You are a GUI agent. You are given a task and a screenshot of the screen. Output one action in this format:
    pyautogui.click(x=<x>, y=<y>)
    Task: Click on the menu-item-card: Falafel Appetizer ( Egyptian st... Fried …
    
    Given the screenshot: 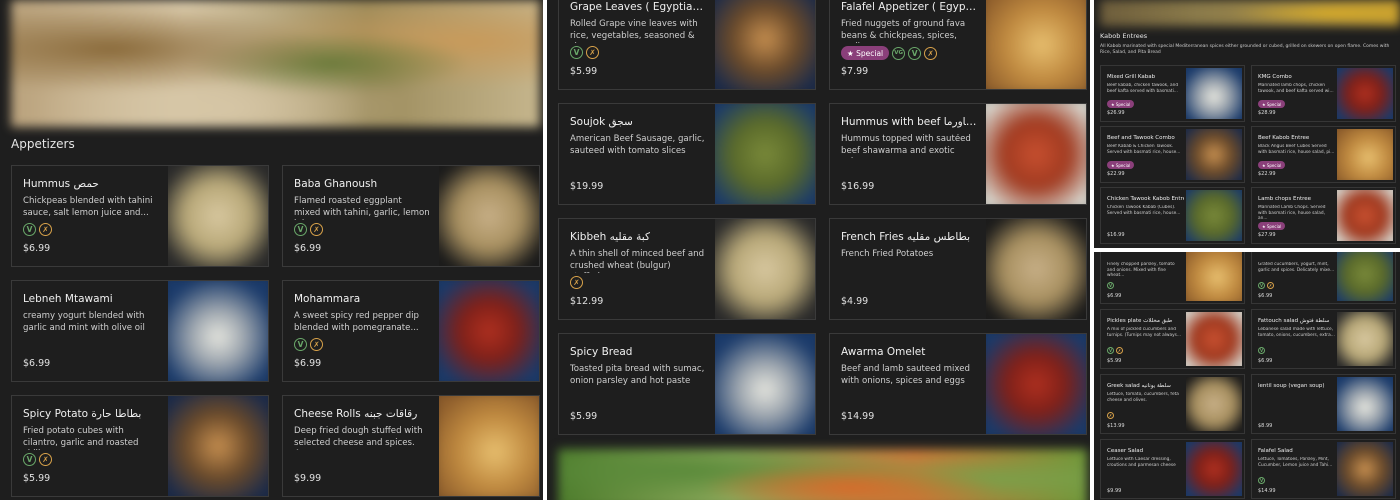 What is the action you would take?
    pyautogui.click(x=958, y=45)
    